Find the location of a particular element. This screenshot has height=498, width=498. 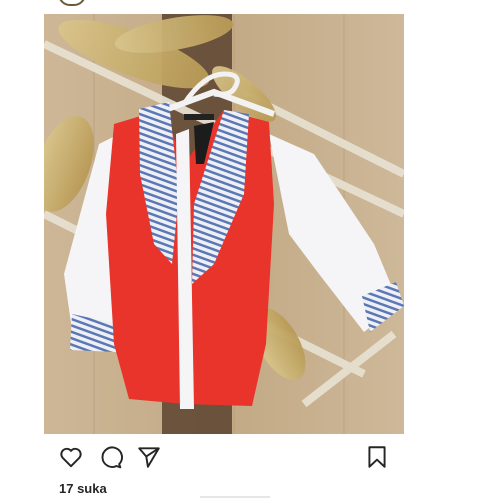

heart-icon is located at coordinates (71, 457).